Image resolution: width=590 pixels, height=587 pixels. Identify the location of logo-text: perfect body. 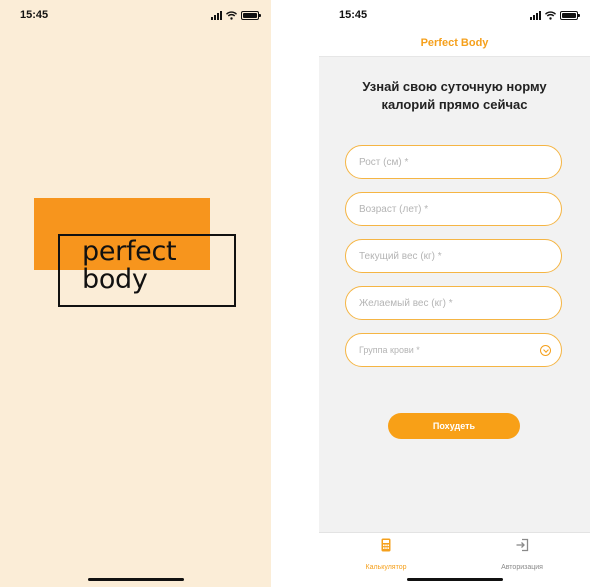
(129, 265).